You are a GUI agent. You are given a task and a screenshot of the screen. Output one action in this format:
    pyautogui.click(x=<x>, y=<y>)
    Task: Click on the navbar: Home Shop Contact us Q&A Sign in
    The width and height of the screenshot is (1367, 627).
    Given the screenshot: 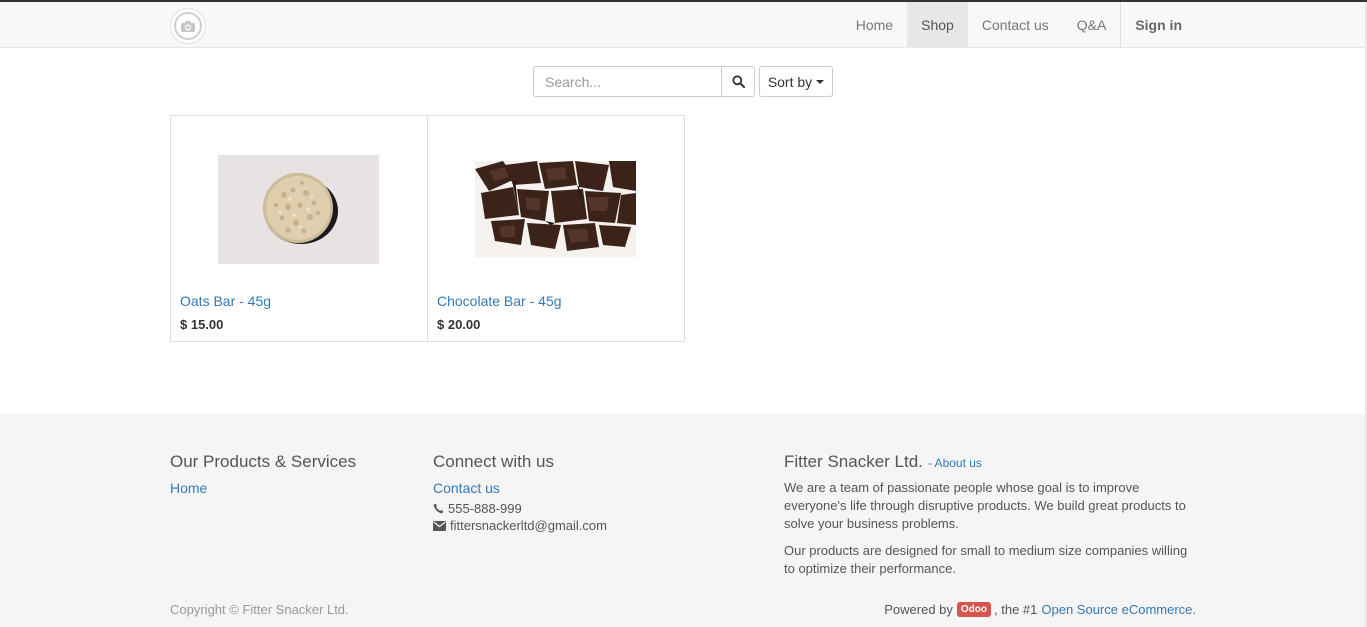 What is the action you would take?
    pyautogui.click(x=682, y=25)
    